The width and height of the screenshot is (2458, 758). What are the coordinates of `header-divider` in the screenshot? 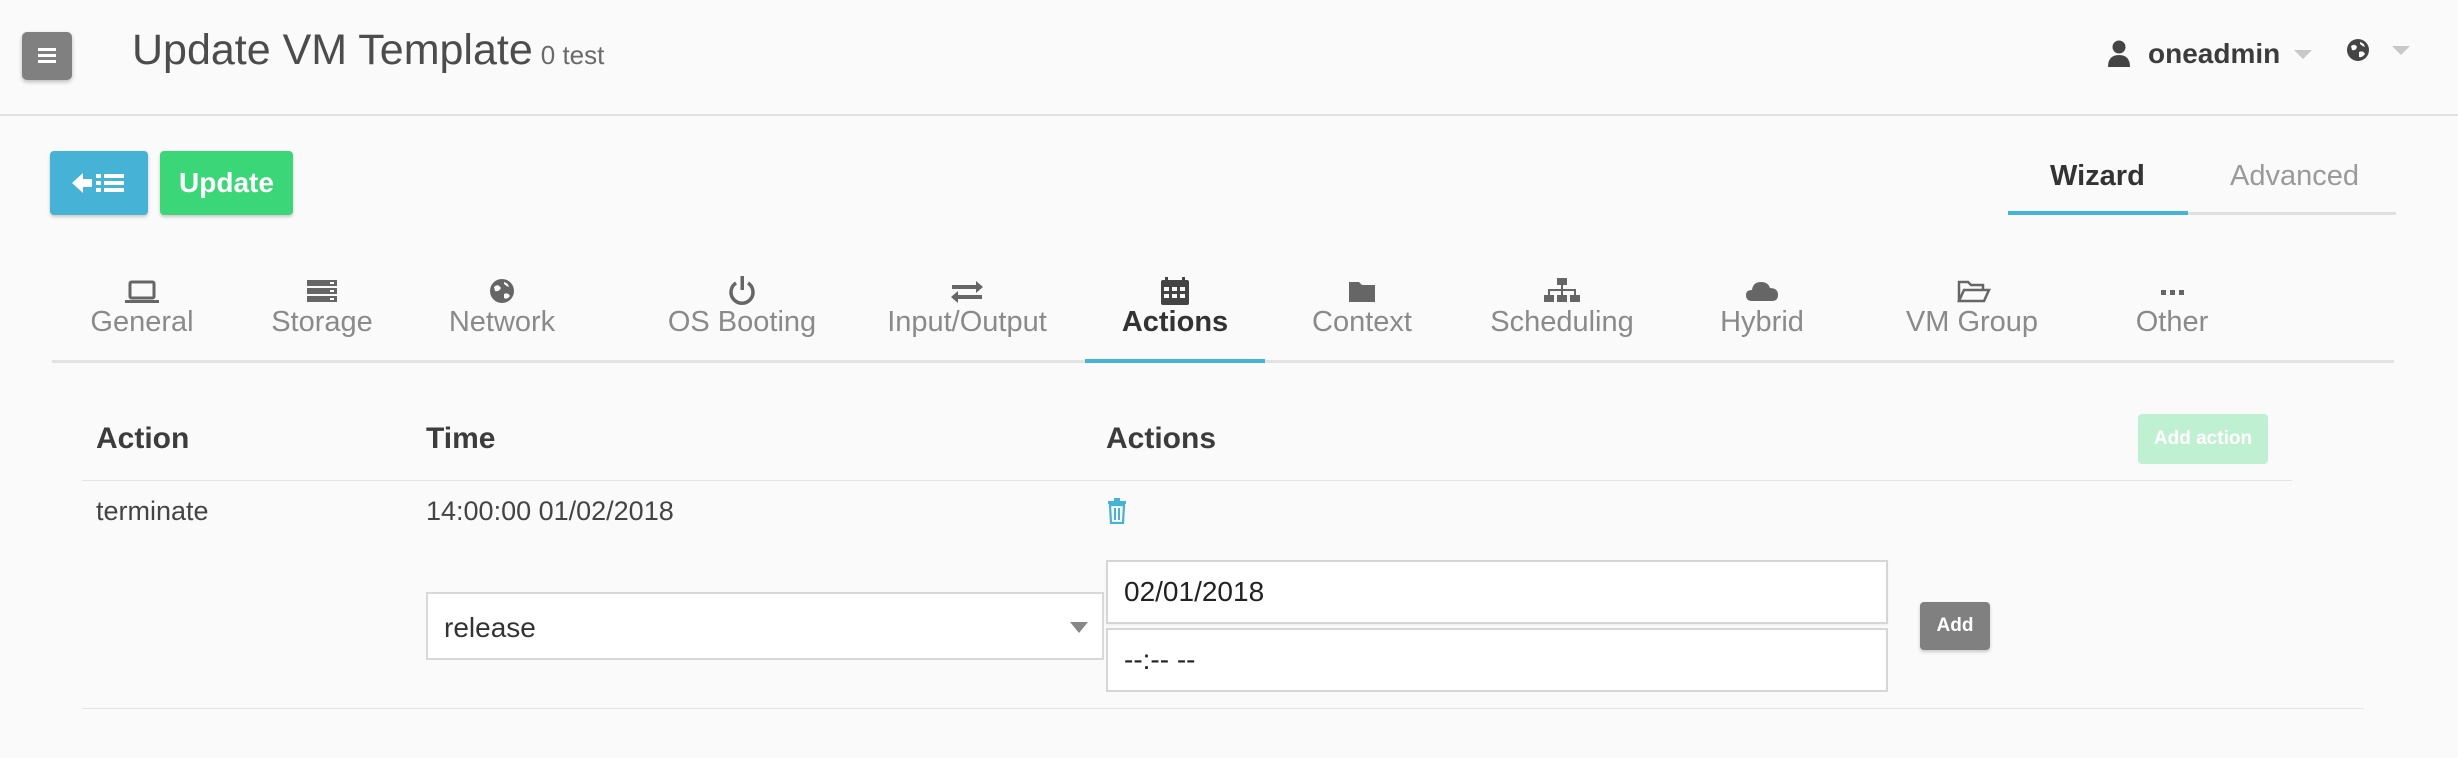 It's located at (1187, 480).